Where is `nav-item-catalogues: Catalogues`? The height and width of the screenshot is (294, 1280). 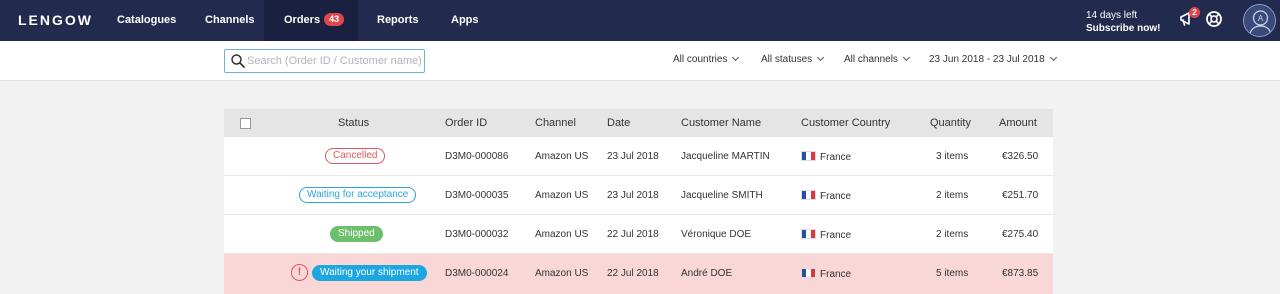
nav-item-catalogues: Catalogues is located at coordinates (146, 20).